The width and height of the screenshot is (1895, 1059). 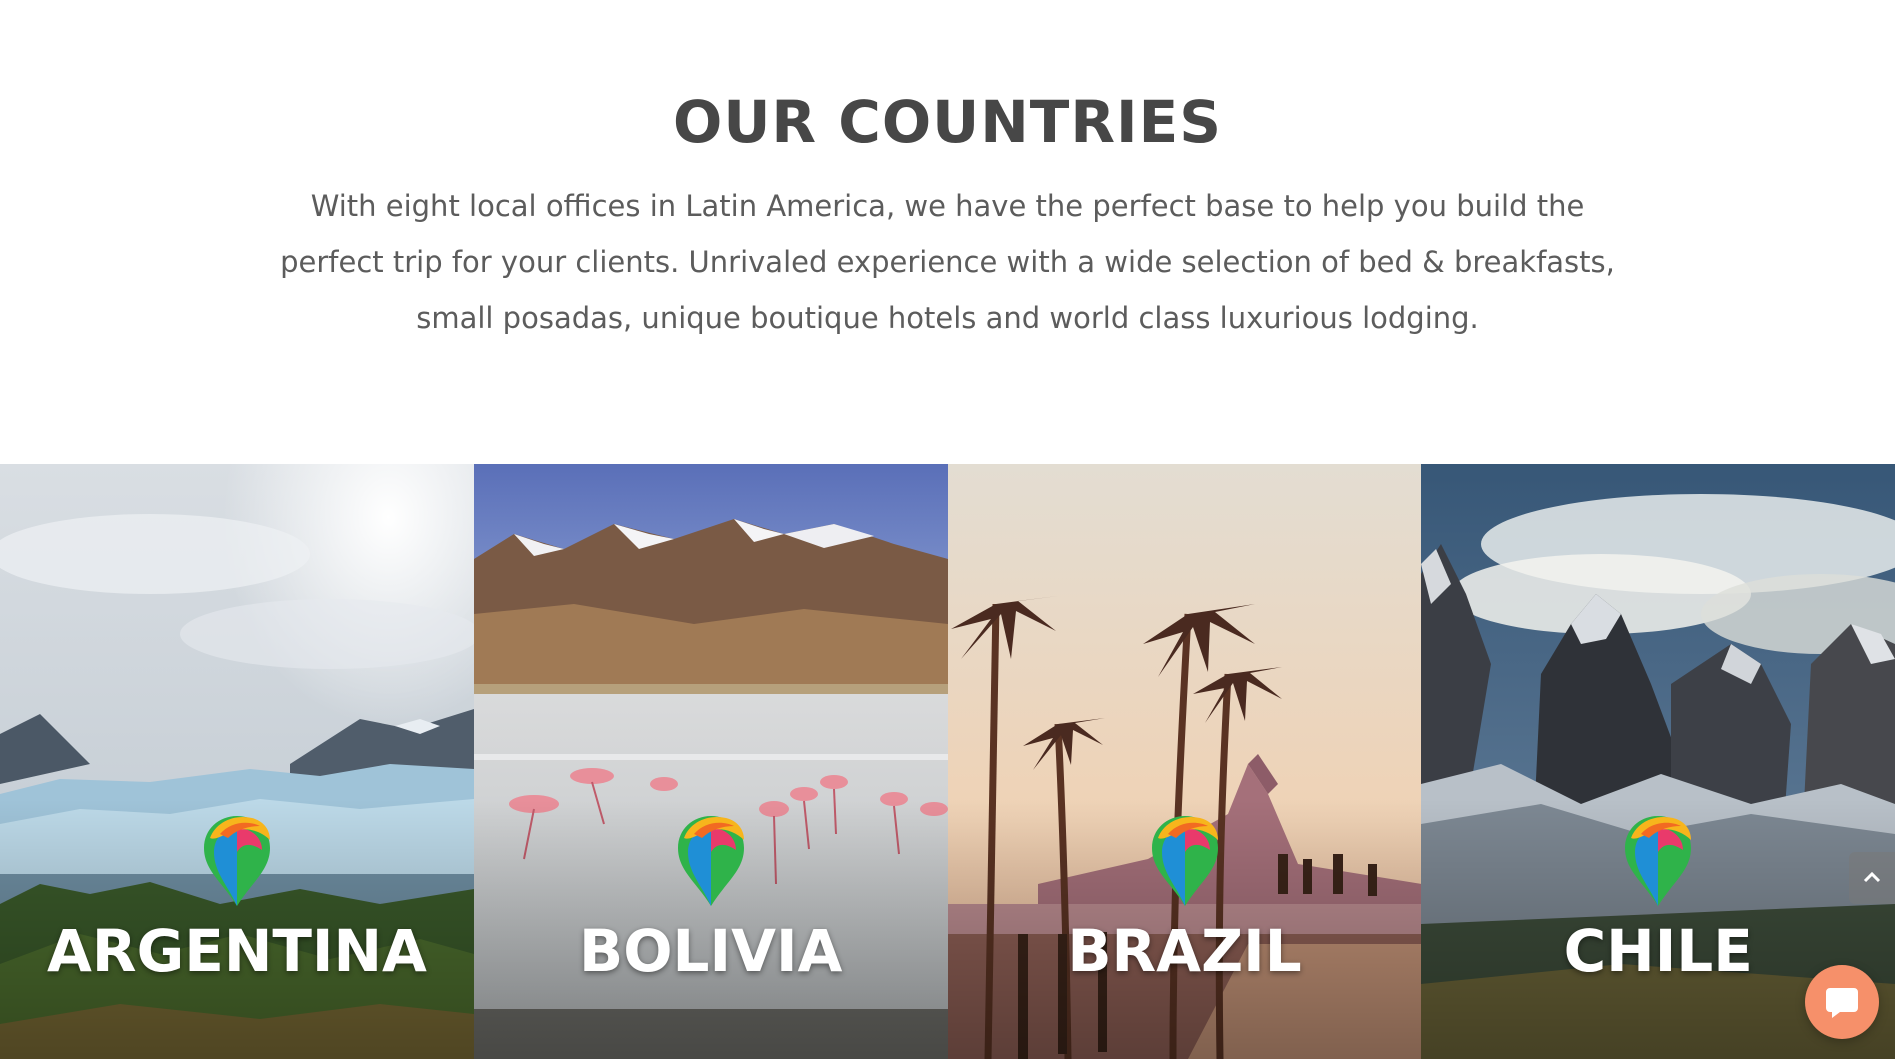 What do you see at coordinates (711, 951) in the screenshot?
I see `country-label-bolivia: BOLIVIA` at bounding box center [711, 951].